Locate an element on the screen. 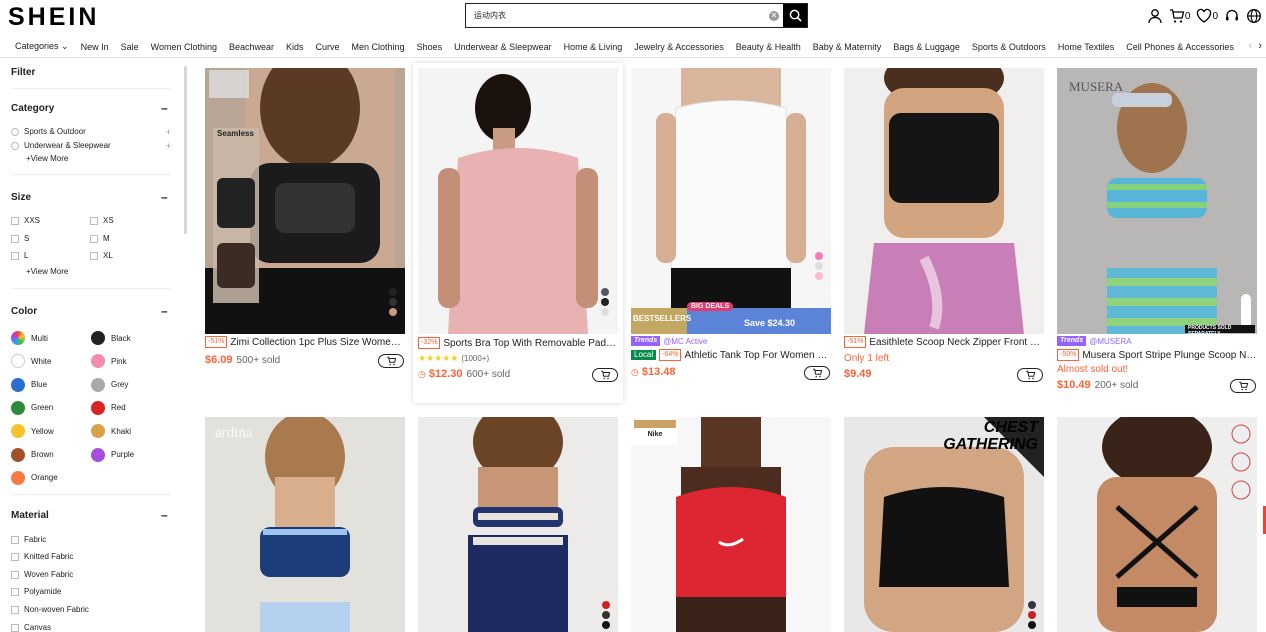 This screenshot has width=1266, height=632. color-option: Green is located at coordinates (32, 407).